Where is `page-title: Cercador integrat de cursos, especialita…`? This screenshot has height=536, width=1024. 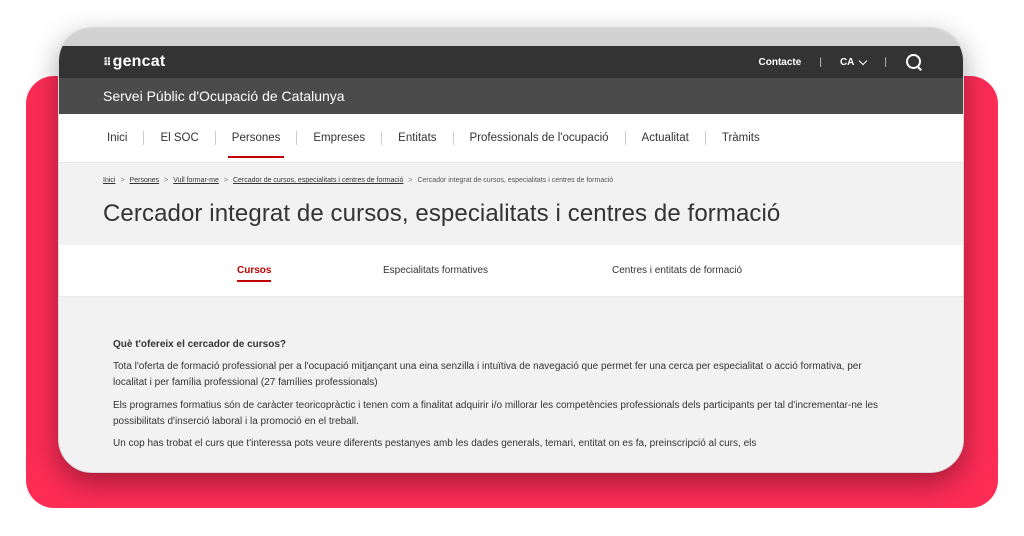
page-title: Cercador integrat de cursos, especialita… is located at coordinates (442, 213).